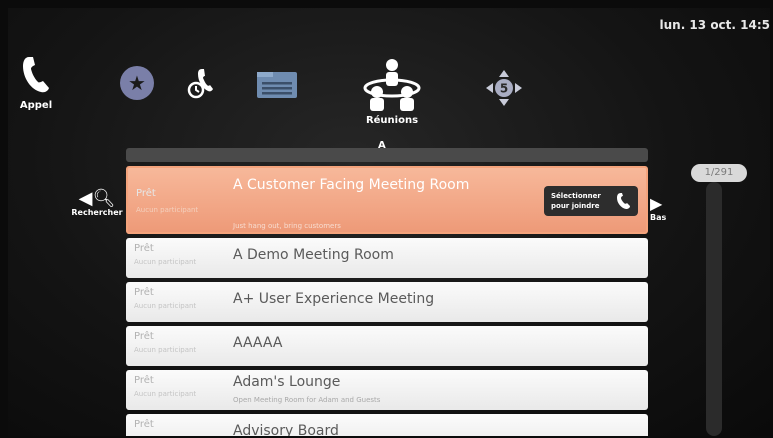  Describe the element at coordinates (715, 25) in the screenshot. I see `clock: lun. 13 oct. 14:5` at that location.